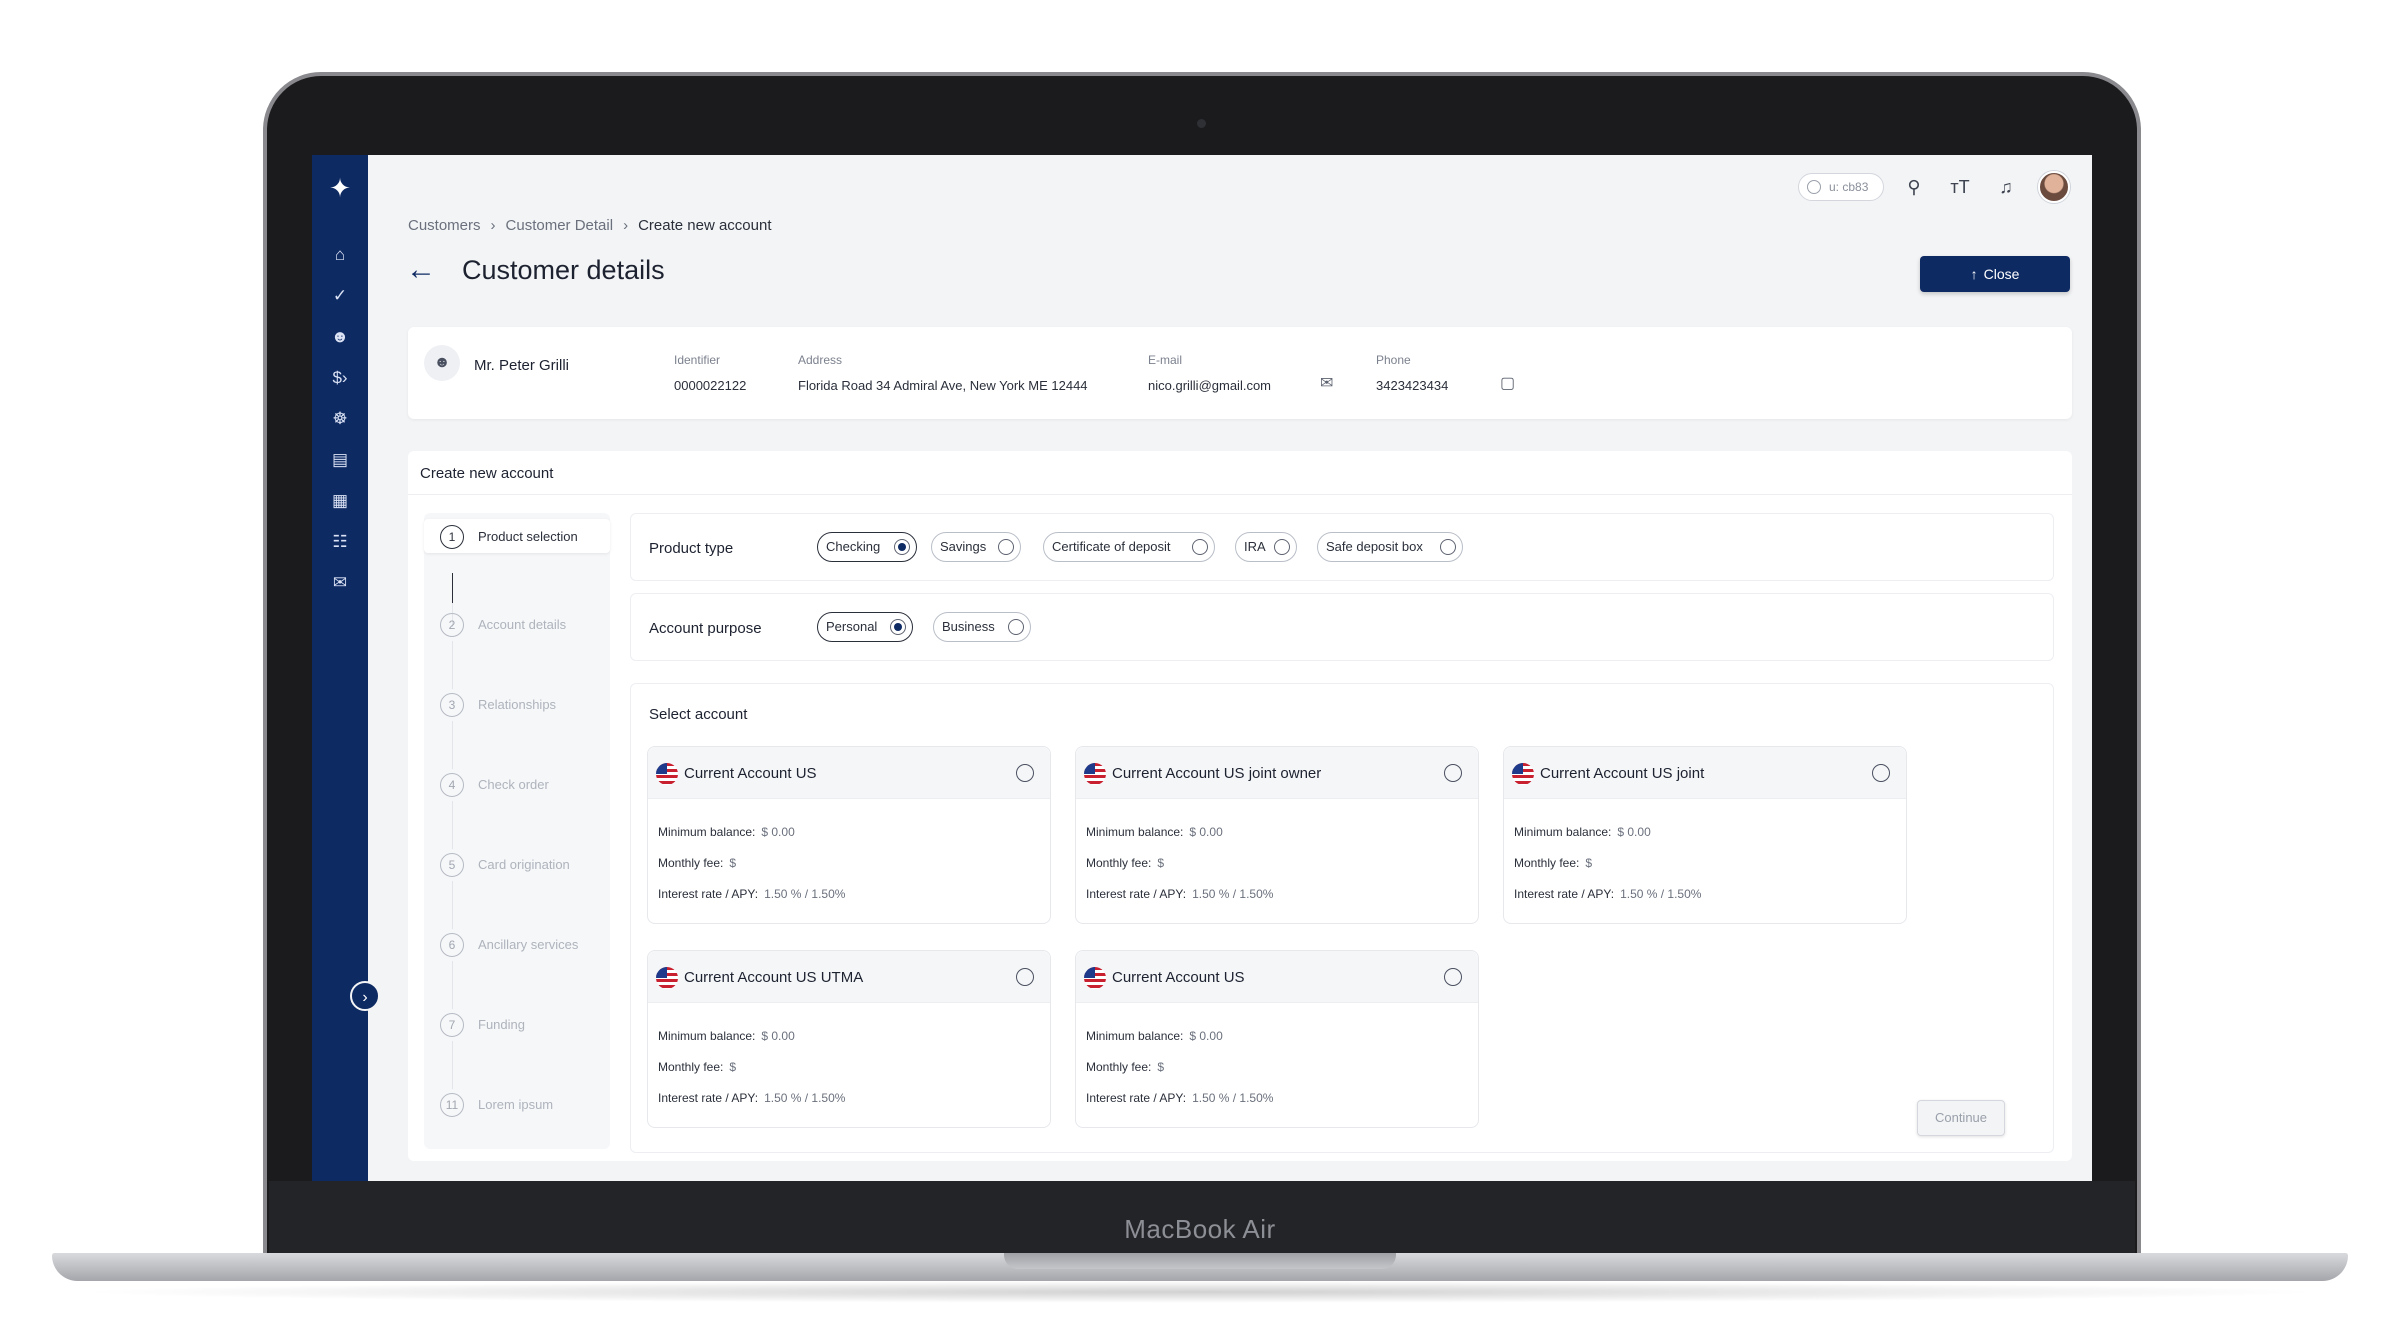  I want to click on chip-personal: Personal, so click(865, 627).